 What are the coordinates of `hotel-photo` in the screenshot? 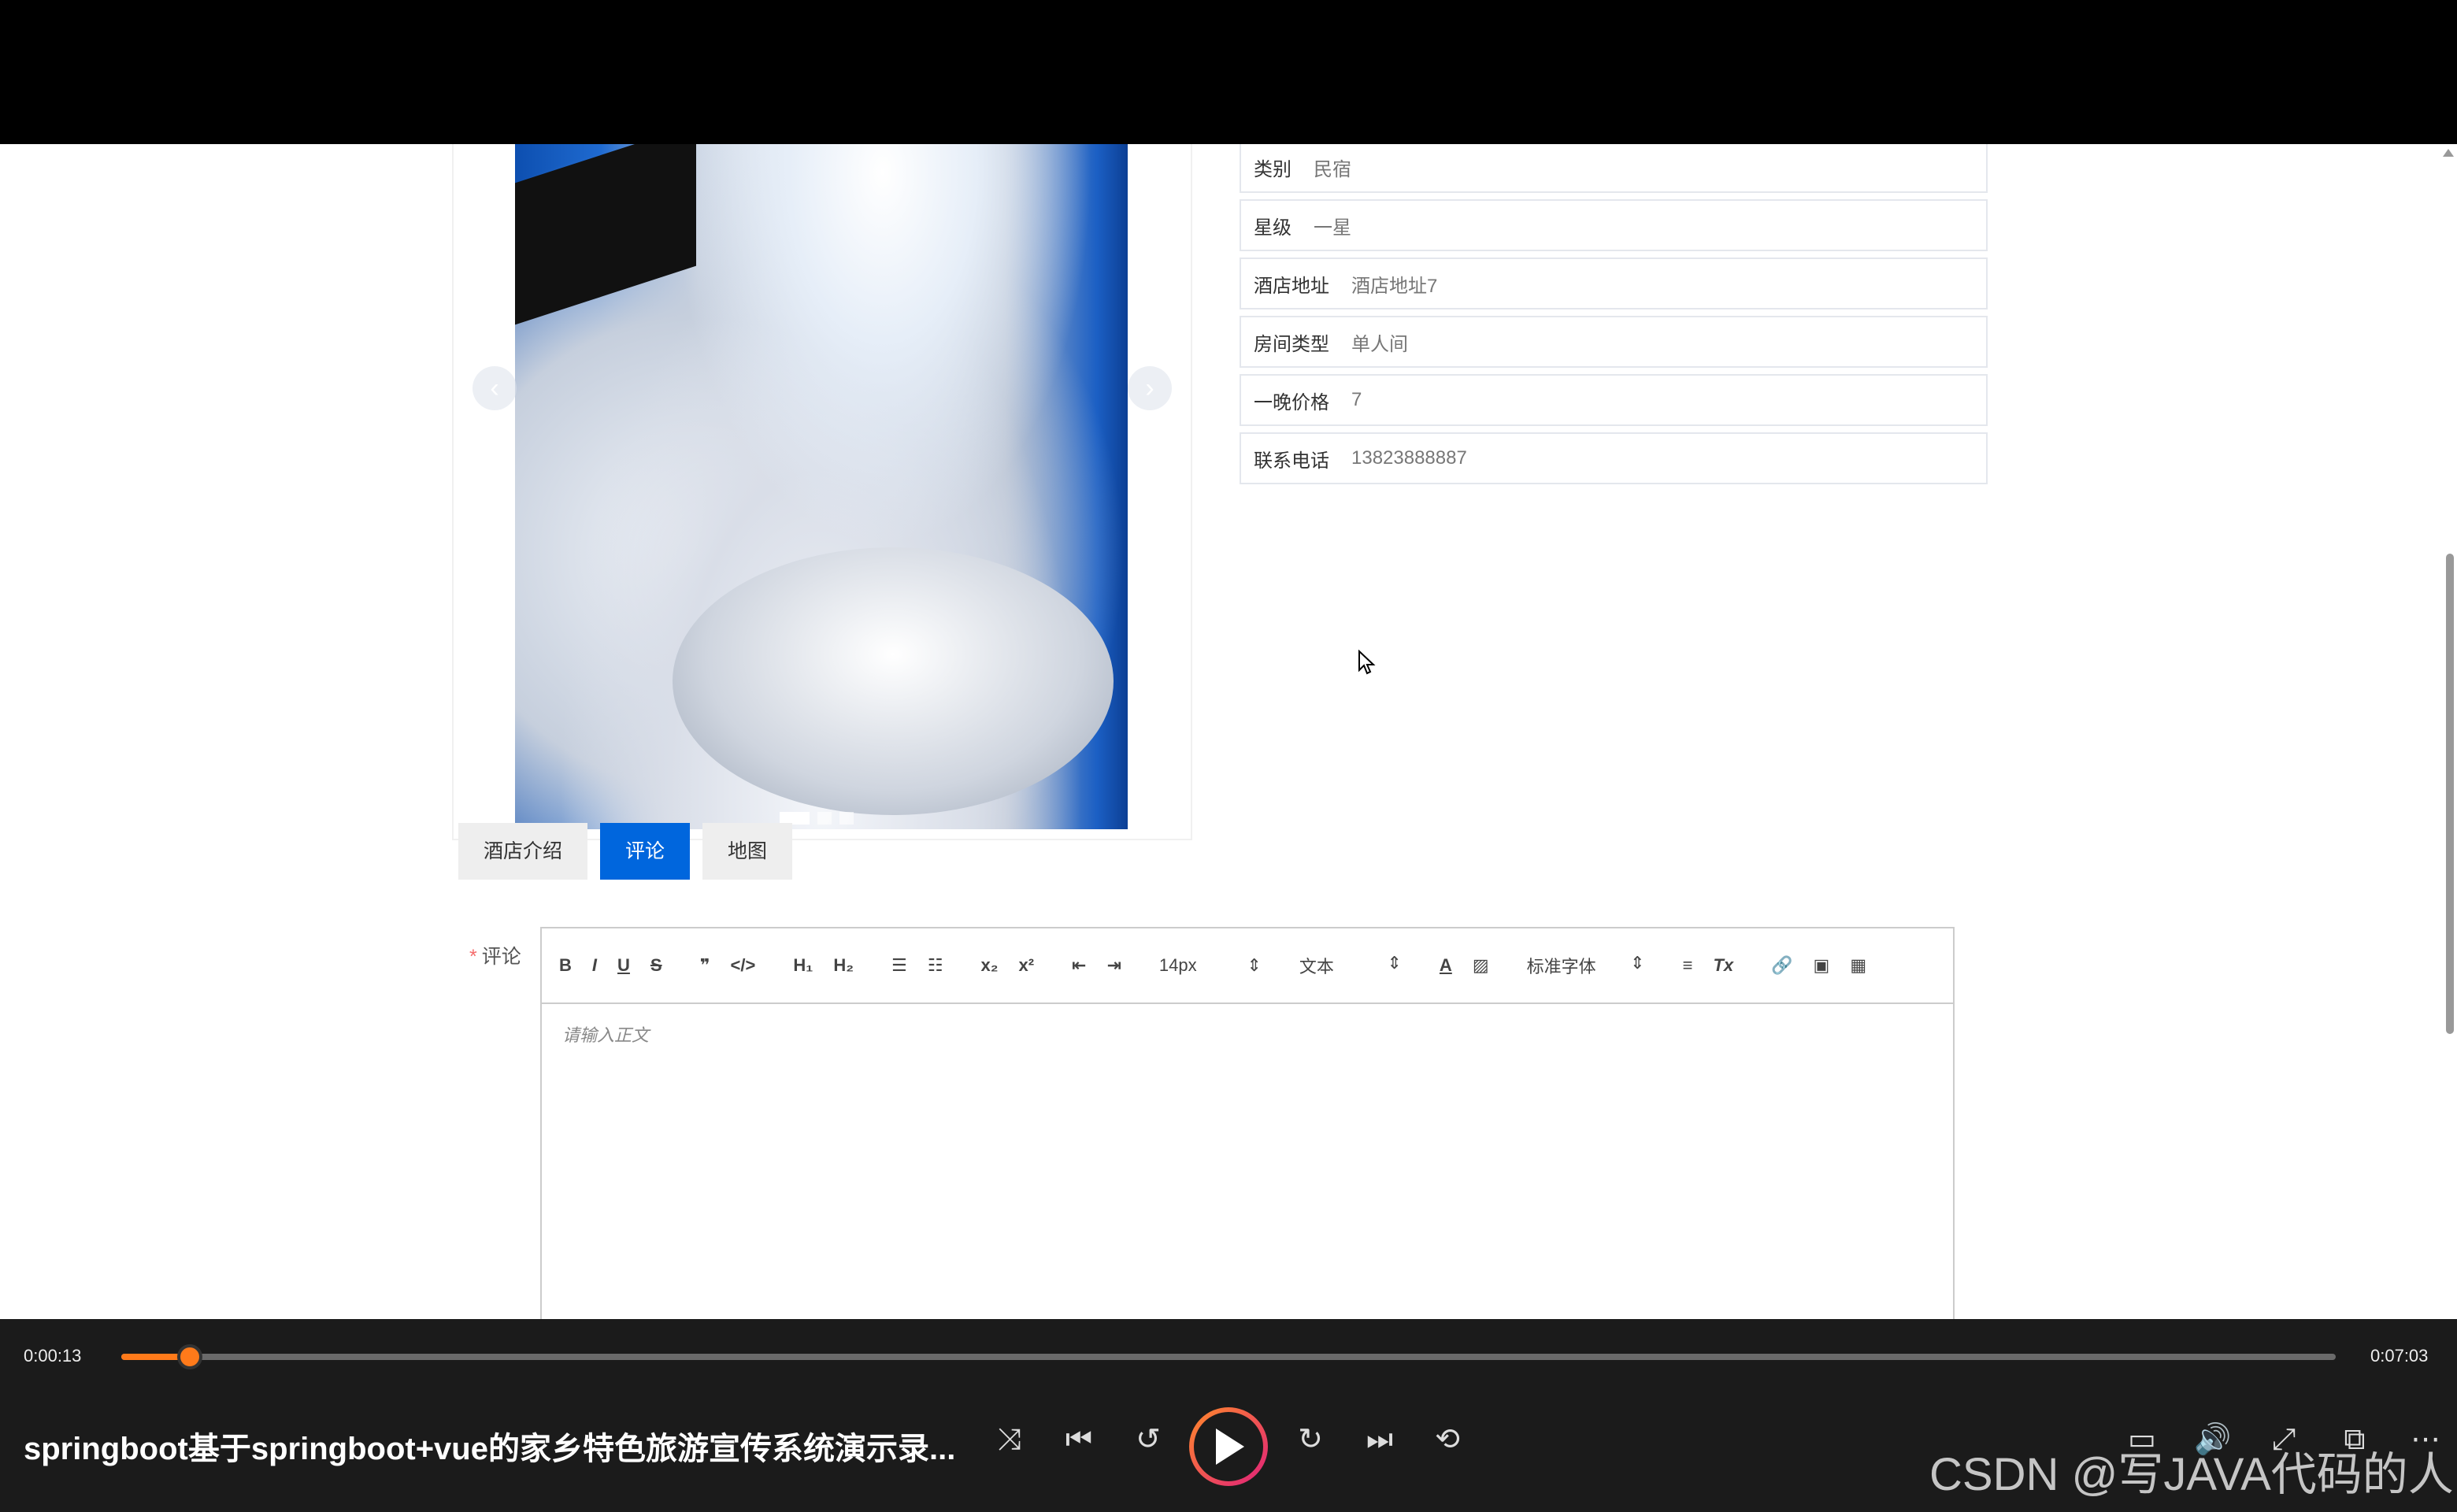 It's located at (821, 486).